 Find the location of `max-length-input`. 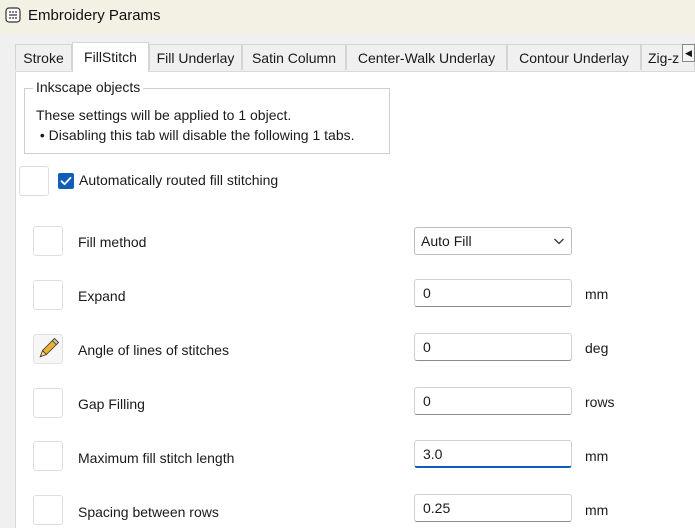

max-length-input is located at coordinates (493, 454).